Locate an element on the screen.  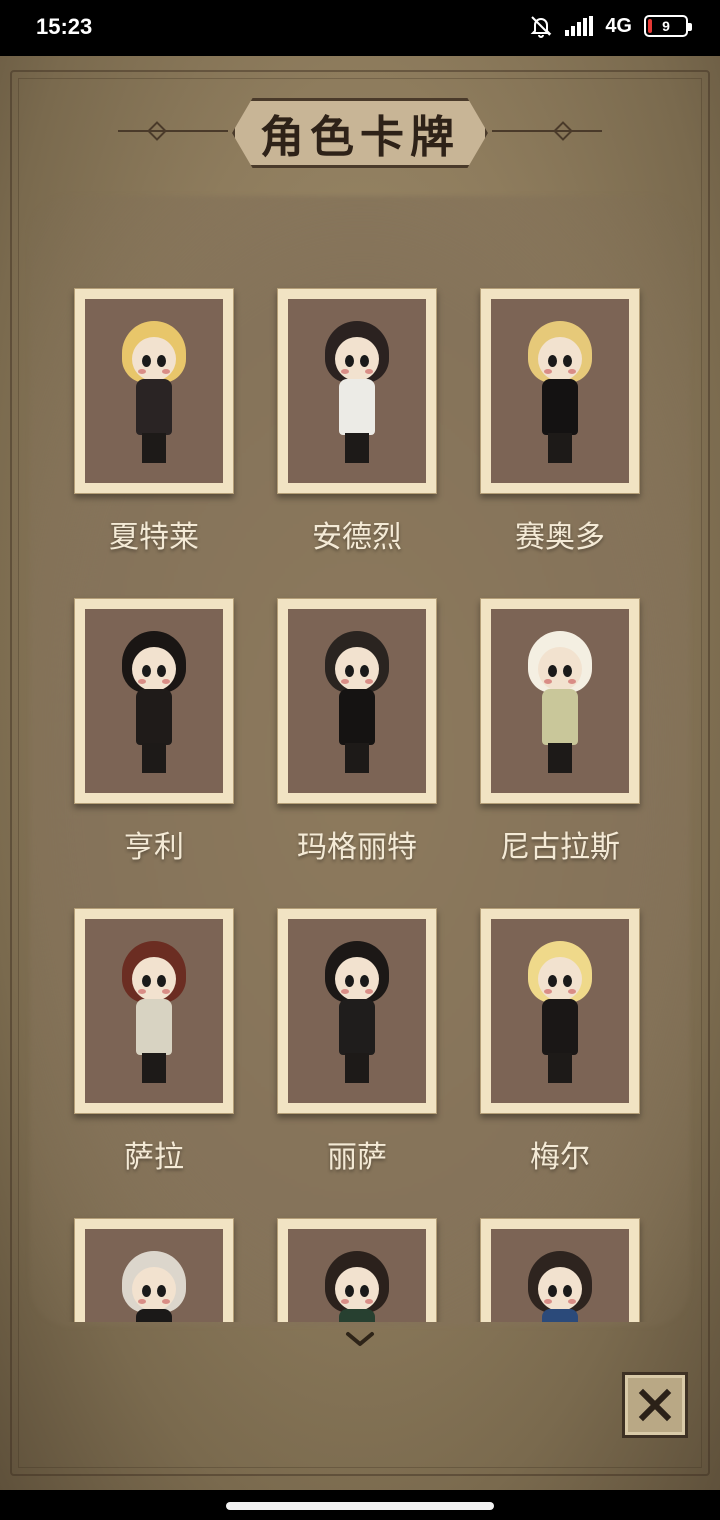
navigation-bar is located at coordinates (360, 1505).